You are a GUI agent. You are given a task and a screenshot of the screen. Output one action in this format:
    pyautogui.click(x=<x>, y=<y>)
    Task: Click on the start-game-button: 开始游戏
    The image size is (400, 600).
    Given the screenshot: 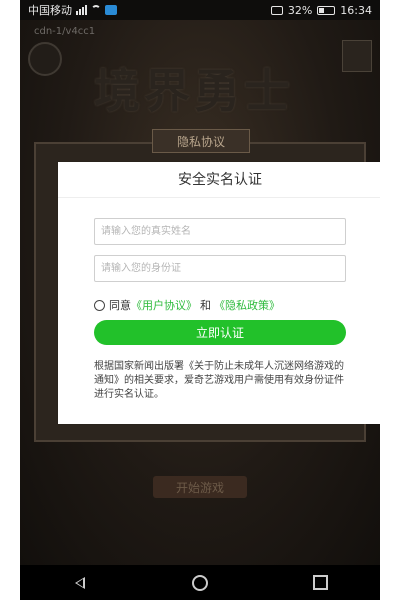 What is the action you would take?
    pyautogui.click(x=200, y=487)
    